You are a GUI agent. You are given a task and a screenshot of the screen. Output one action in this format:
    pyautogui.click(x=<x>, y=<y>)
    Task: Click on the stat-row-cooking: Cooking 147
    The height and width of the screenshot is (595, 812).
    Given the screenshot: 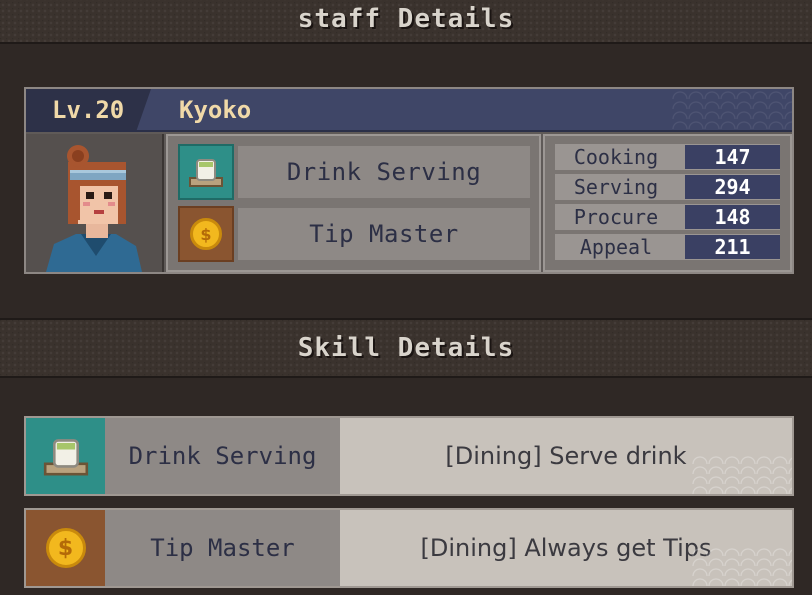 What is the action you would take?
    pyautogui.click(x=667, y=157)
    